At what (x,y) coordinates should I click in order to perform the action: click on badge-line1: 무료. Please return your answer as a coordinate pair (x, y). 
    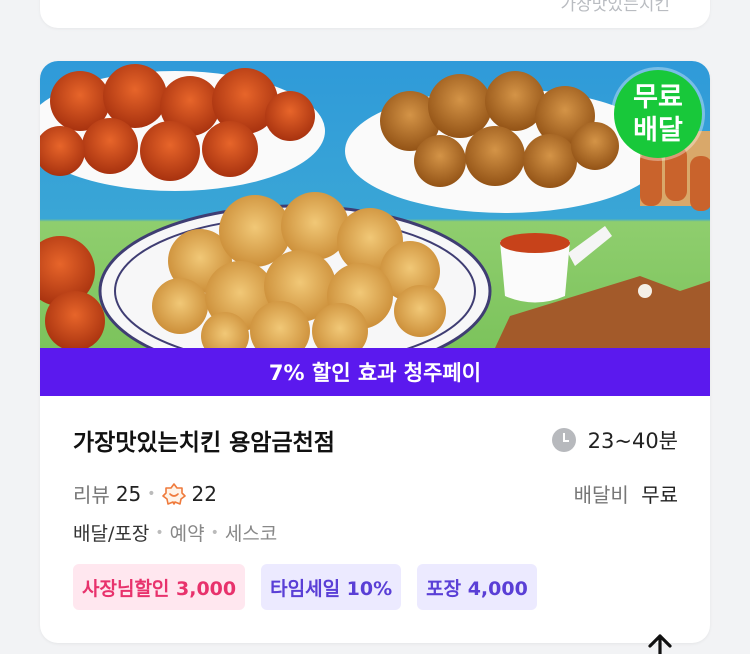
    Looking at the image, I should click on (658, 97).